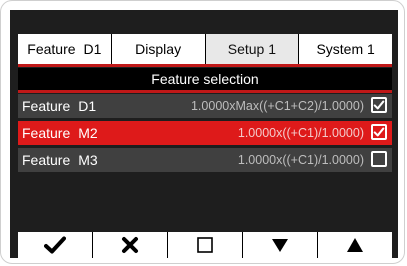  I want to click on tab-display: Display, so click(158, 49).